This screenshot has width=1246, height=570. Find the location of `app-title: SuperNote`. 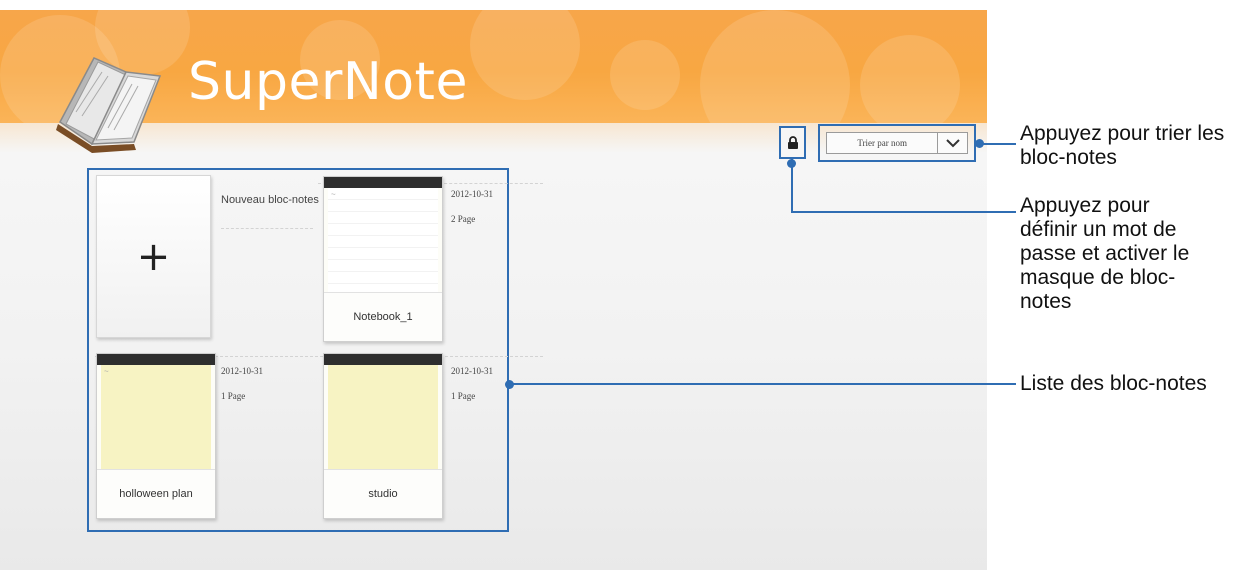

app-title: SuperNote is located at coordinates (328, 82).